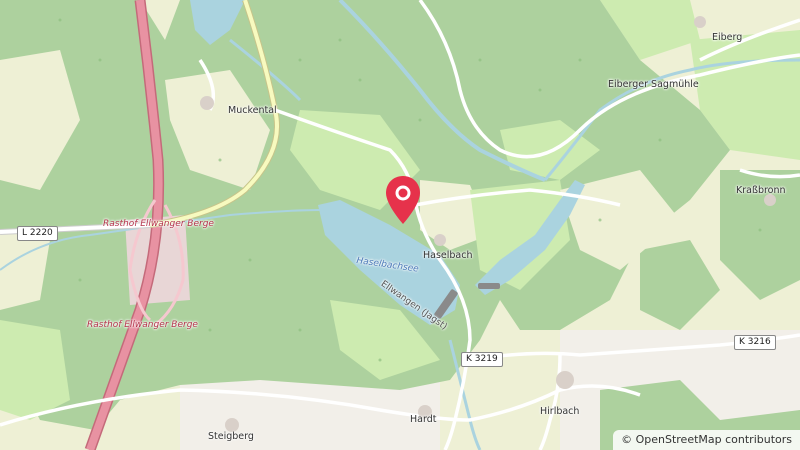  I want to click on place-label-eiberg: Eiberg, so click(727, 37).